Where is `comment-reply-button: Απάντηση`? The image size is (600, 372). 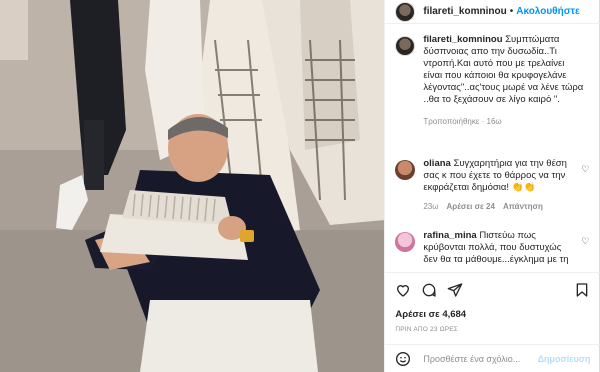
comment-reply-button: Απάντηση is located at coordinates (523, 207).